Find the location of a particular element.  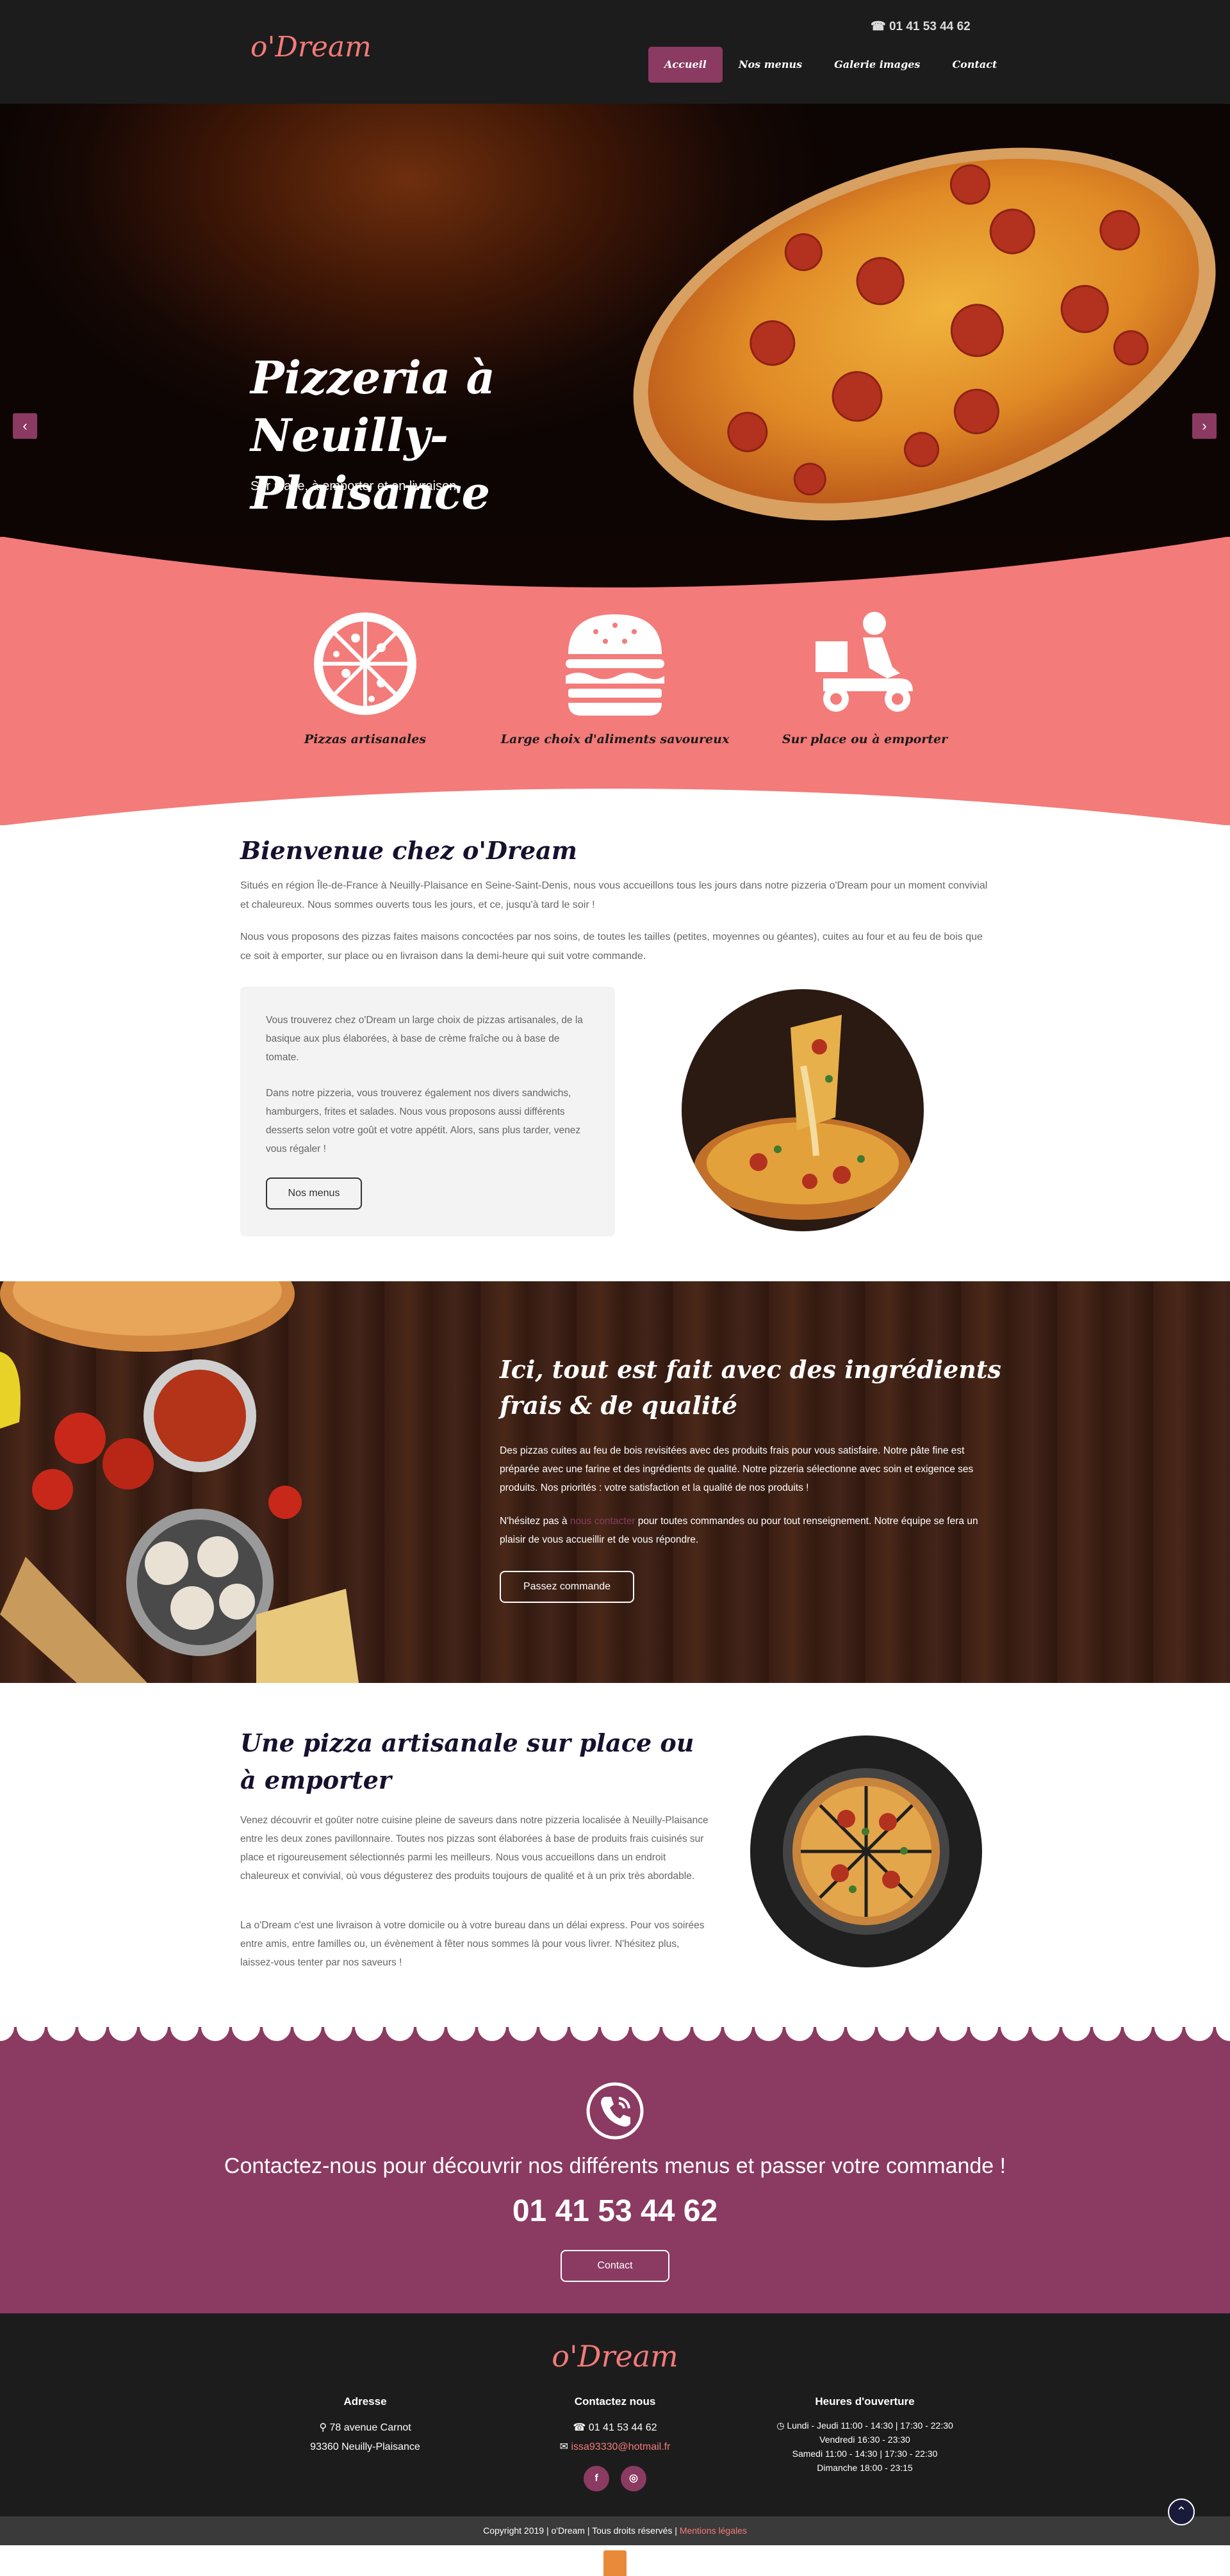

feature-label: Large choix d'aliments savoureux is located at coordinates (615, 739).